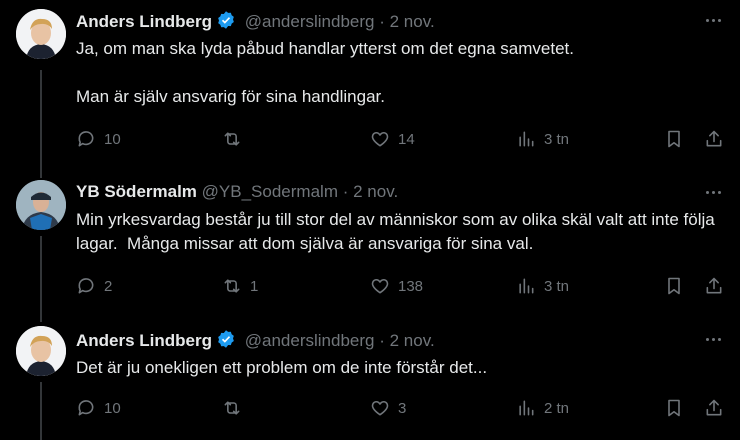  What do you see at coordinates (396, 286) in the screenshot?
I see `like-button: 138` at bounding box center [396, 286].